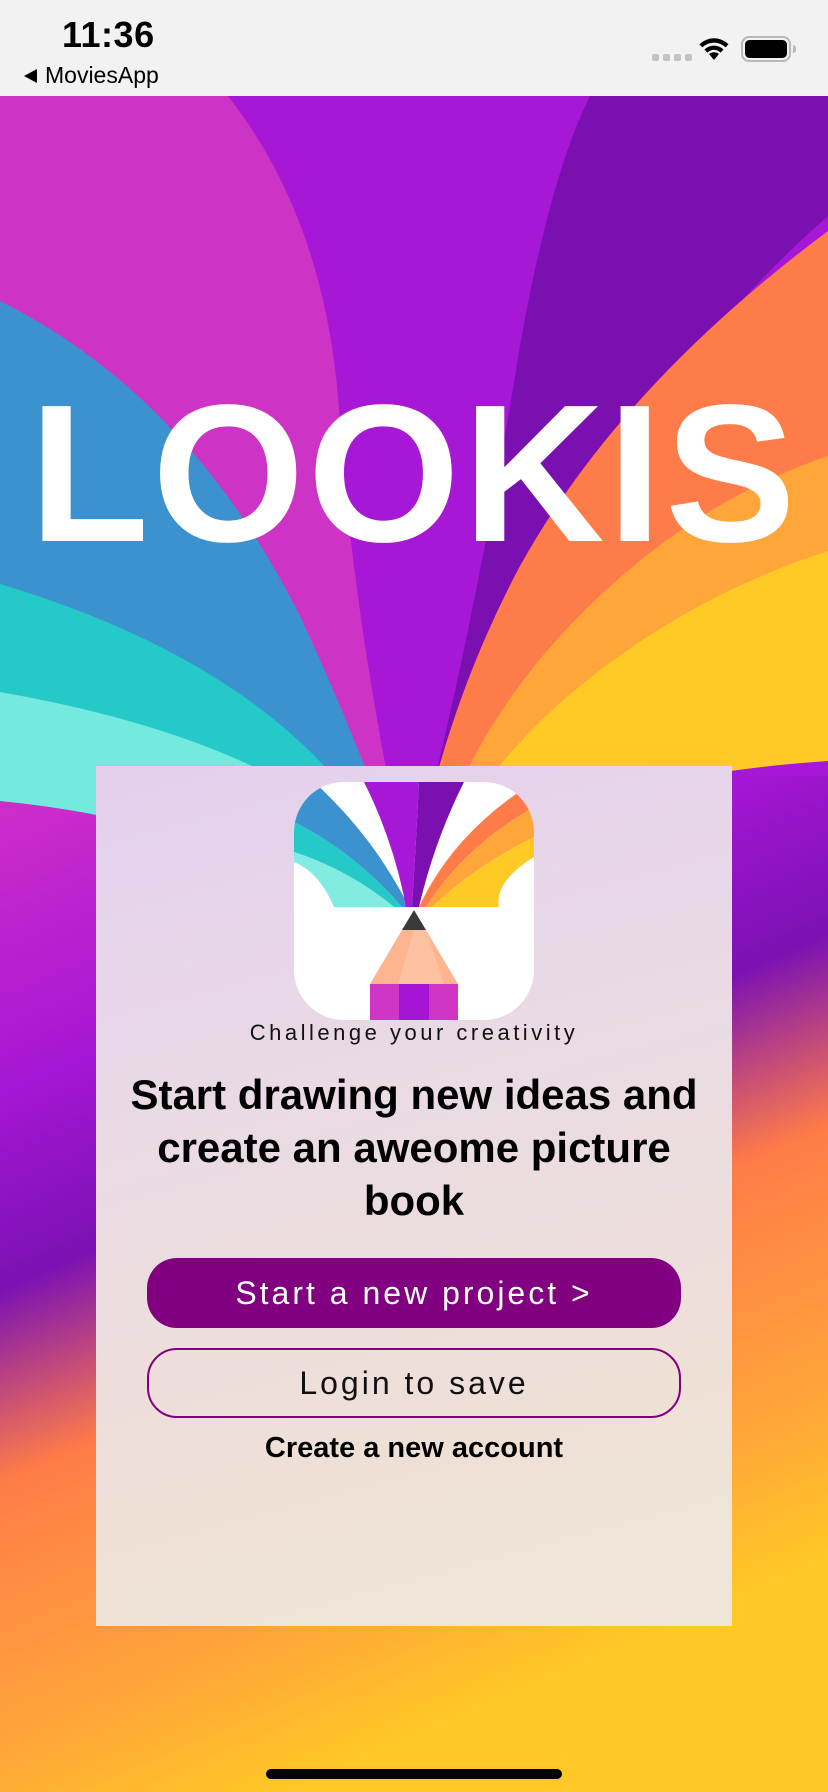  What do you see at coordinates (714, 49) in the screenshot?
I see `wifi-icon` at bounding box center [714, 49].